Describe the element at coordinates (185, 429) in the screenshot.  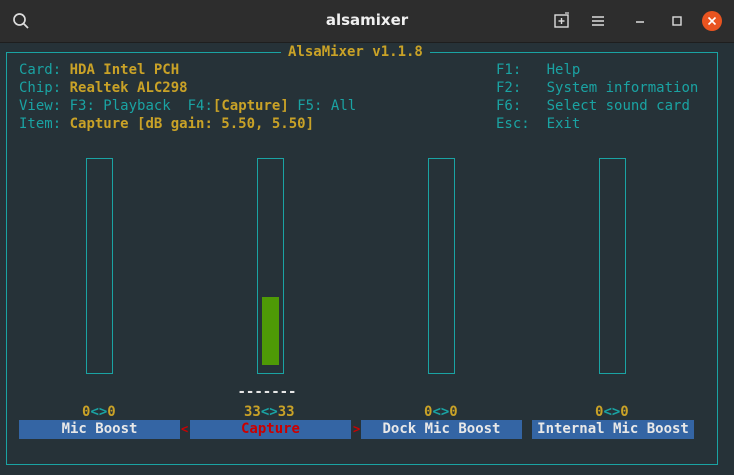
I see `selection-left-arrow: <` at that location.